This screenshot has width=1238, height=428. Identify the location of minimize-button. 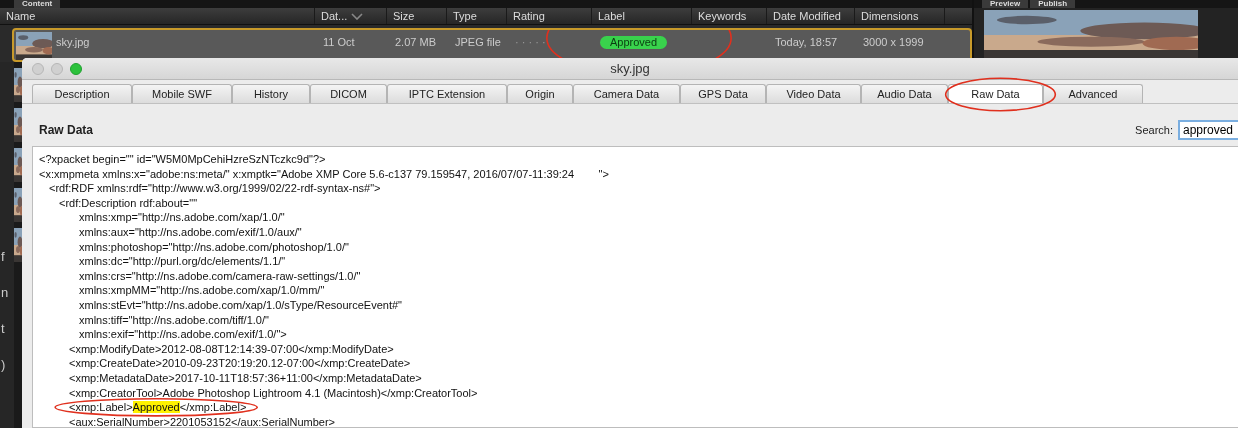
(57, 68).